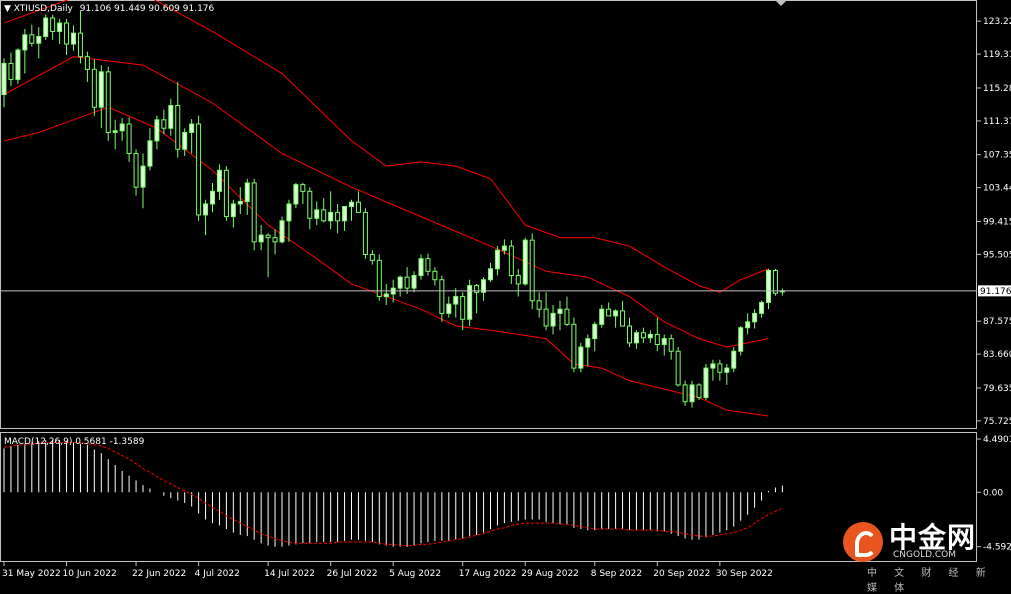 This screenshot has width=1011, height=594. What do you see at coordinates (352, 574) in the screenshot?
I see `time-tick-label: 26 Jul 2022` at bounding box center [352, 574].